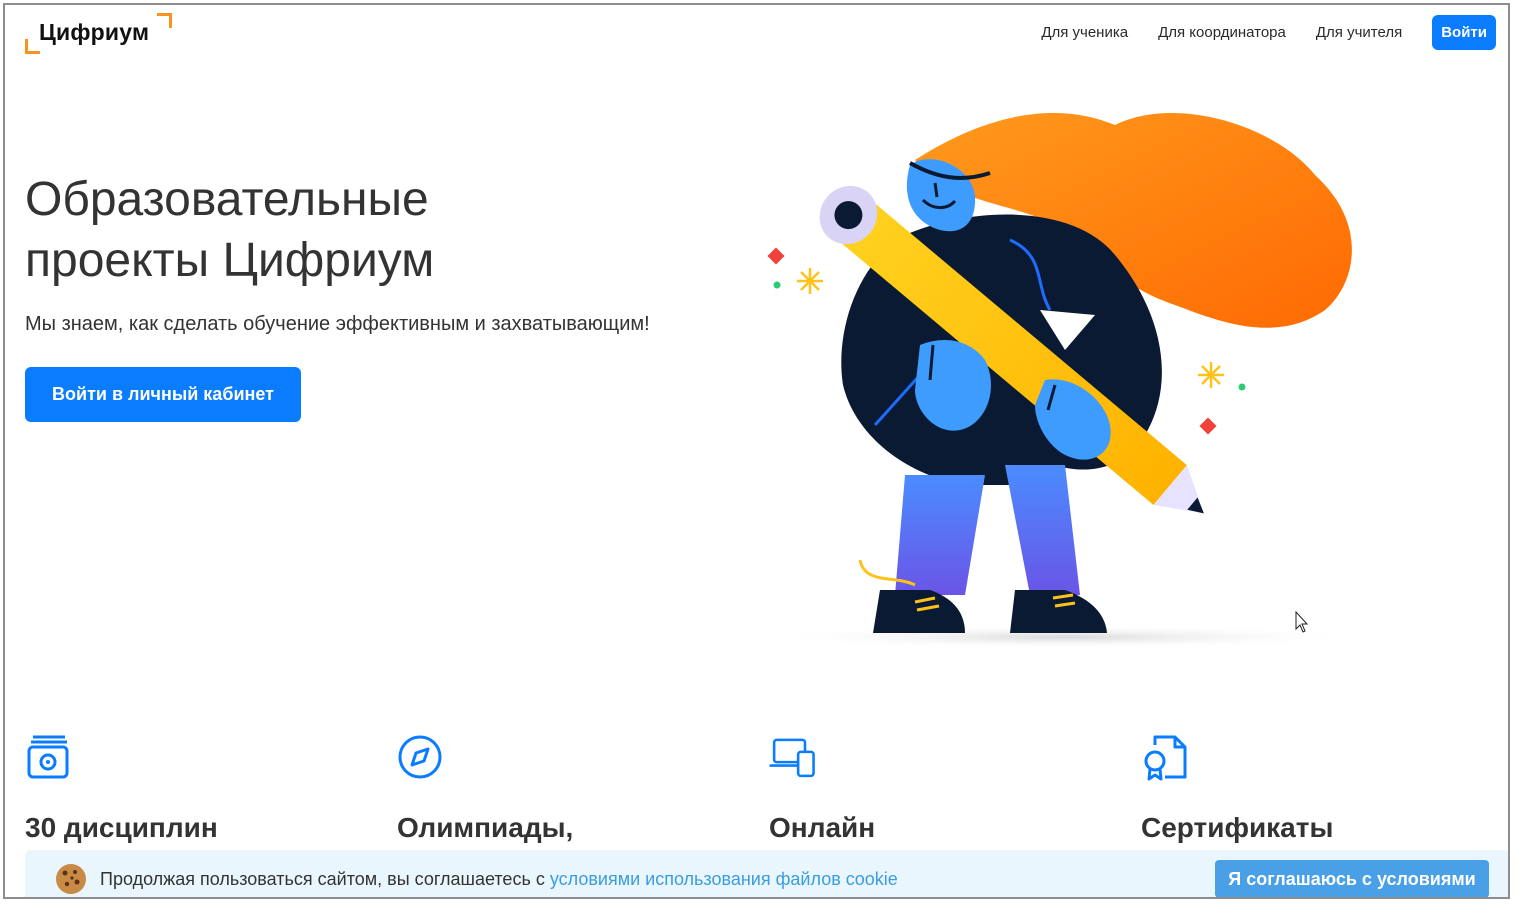 The height and width of the screenshot is (906, 1517). I want to click on hero-title-line1: Образовательные, so click(227, 199).